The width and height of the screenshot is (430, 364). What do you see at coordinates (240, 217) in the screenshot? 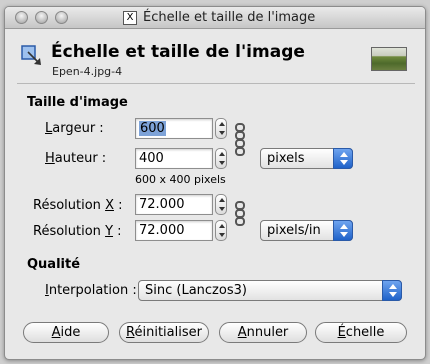
I see `resolution-chain-icon` at bounding box center [240, 217].